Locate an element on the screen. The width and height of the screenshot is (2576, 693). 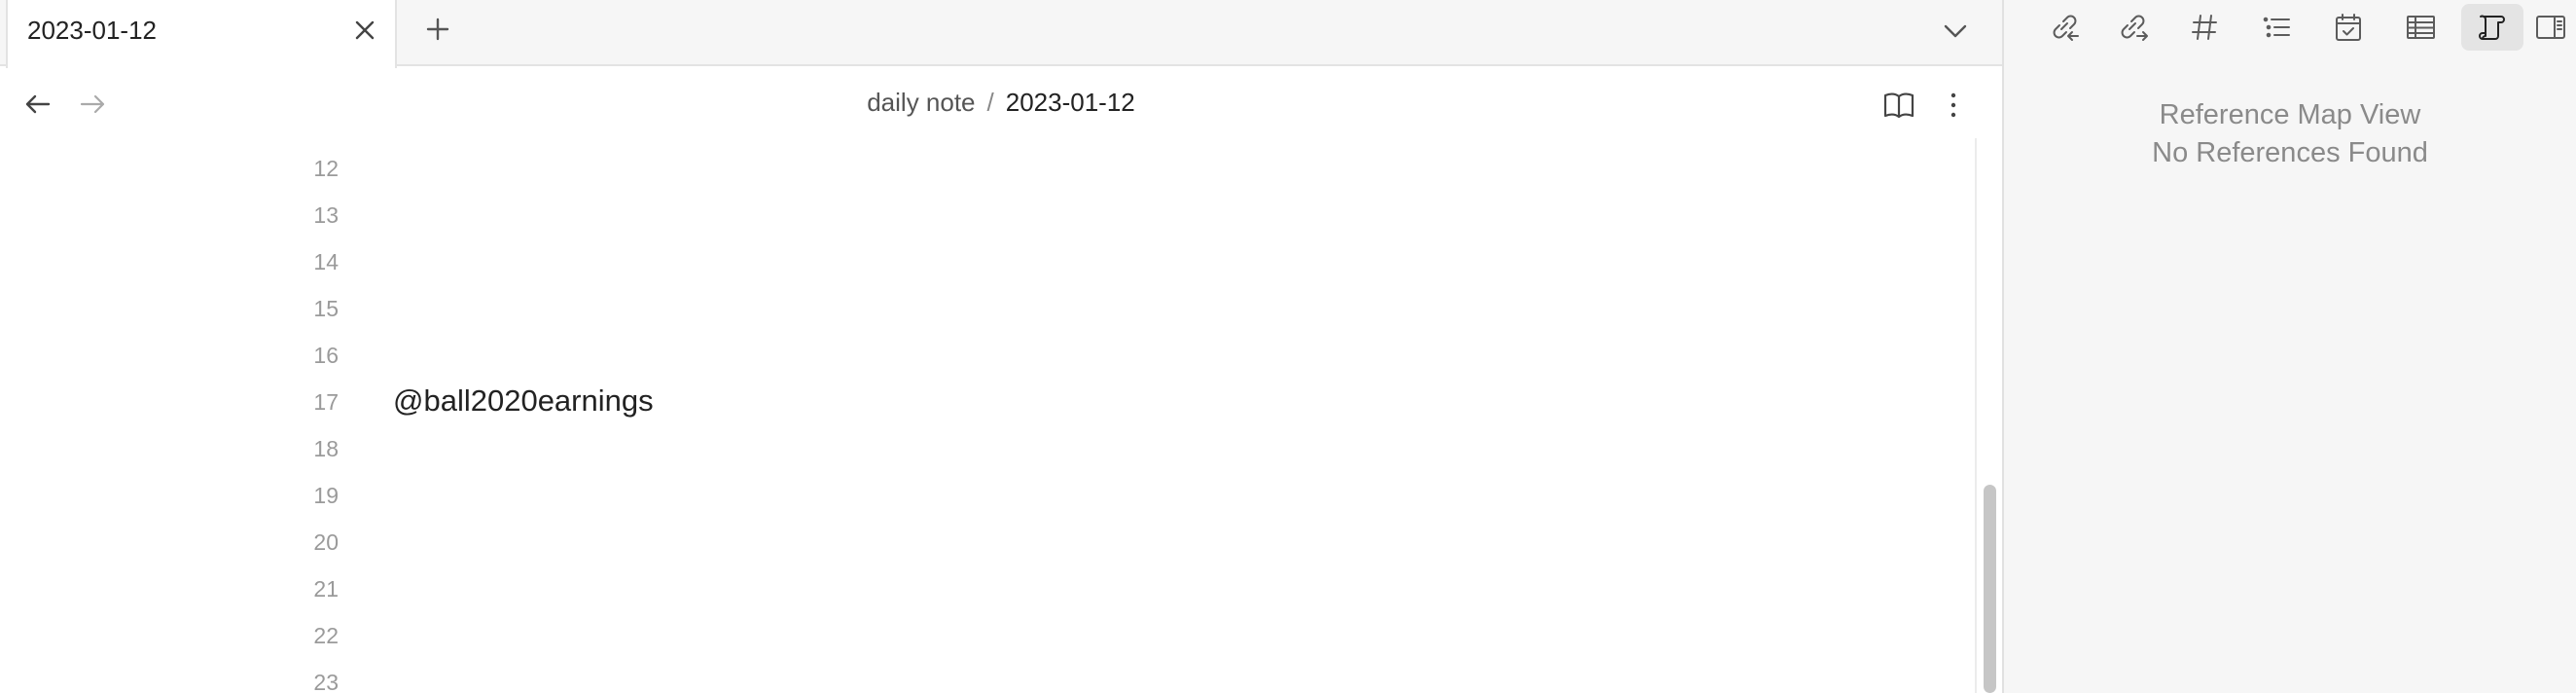
editor-line: 20 is located at coordinates (987, 541).